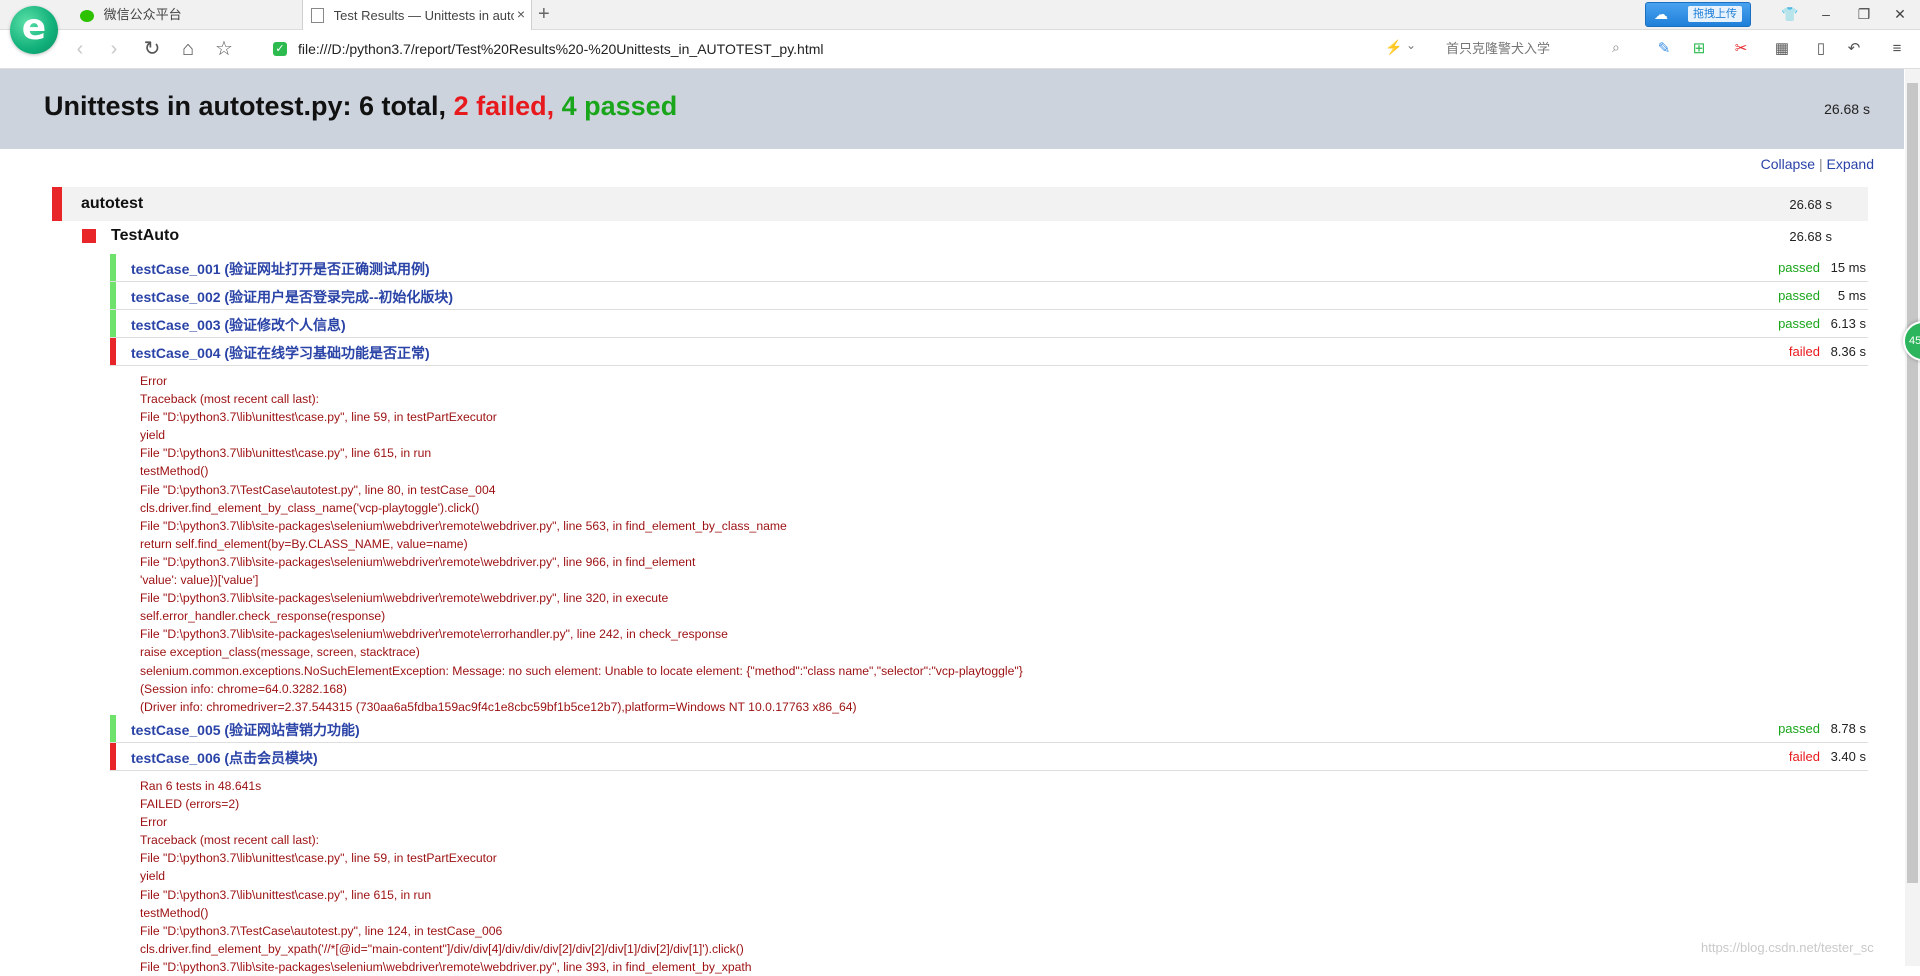 The height and width of the screenshot is (976, 1920). I want to click on tab-wechat: 微信公众平台, so click(185, 14).